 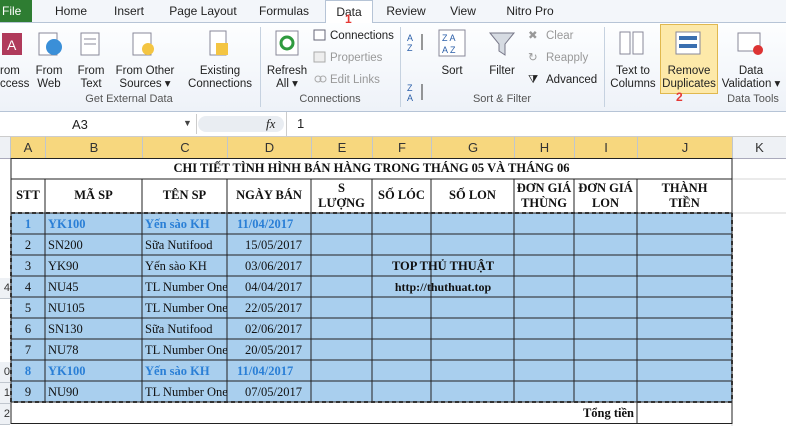 I want to click on table-cell: SN130, so click(x=65, y=329).